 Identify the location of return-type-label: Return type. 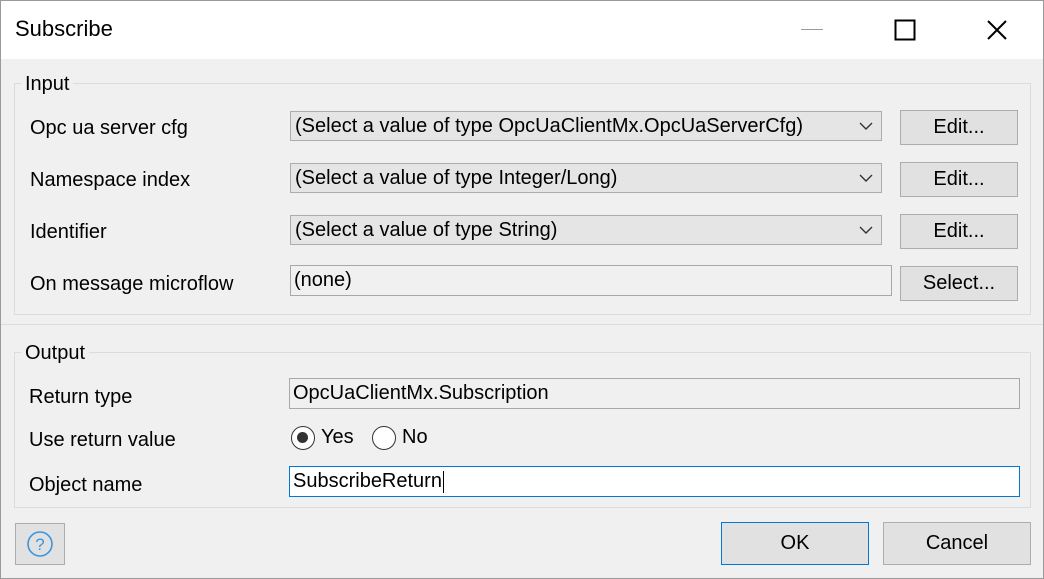
(81, 397).